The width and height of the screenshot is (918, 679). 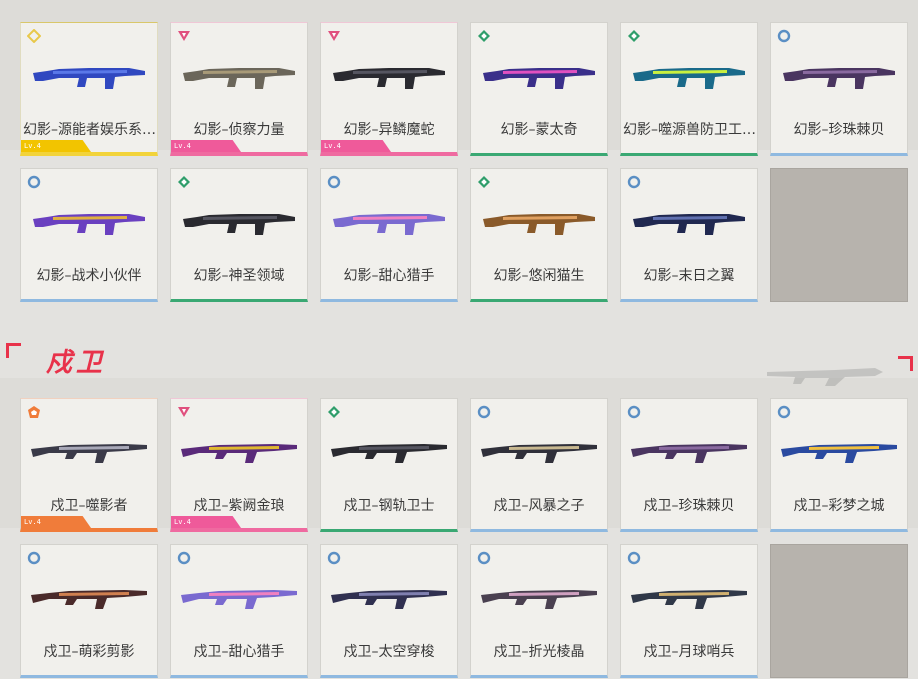 What do you see at coordinates (905, 363) in the screenshot?
I see `section-bracket-right` at bounding box center [905, 363].